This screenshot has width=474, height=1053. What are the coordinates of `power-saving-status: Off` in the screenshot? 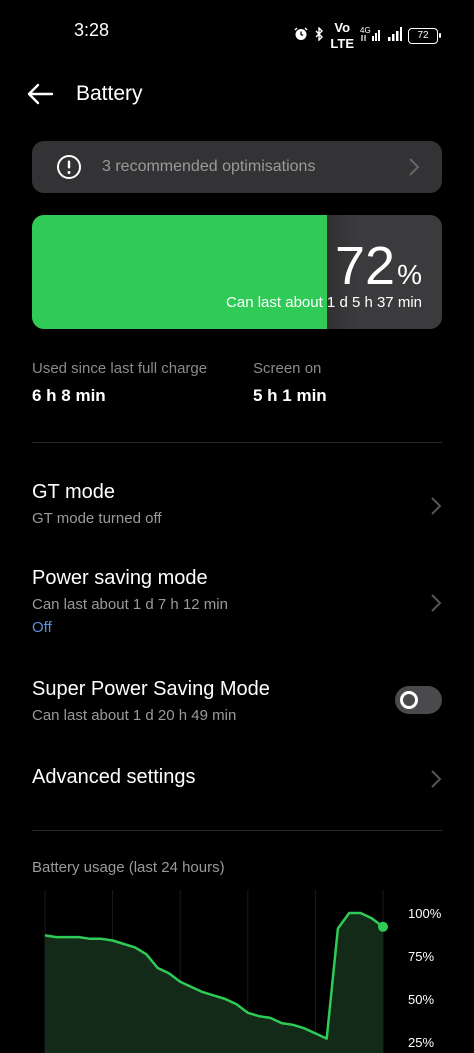 It's located at (42, 627).